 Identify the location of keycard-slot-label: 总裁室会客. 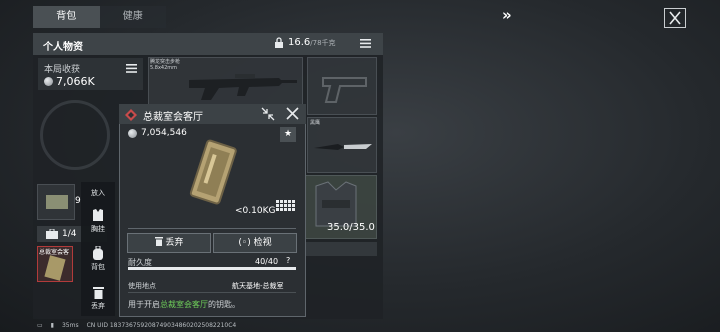
(54, 252).